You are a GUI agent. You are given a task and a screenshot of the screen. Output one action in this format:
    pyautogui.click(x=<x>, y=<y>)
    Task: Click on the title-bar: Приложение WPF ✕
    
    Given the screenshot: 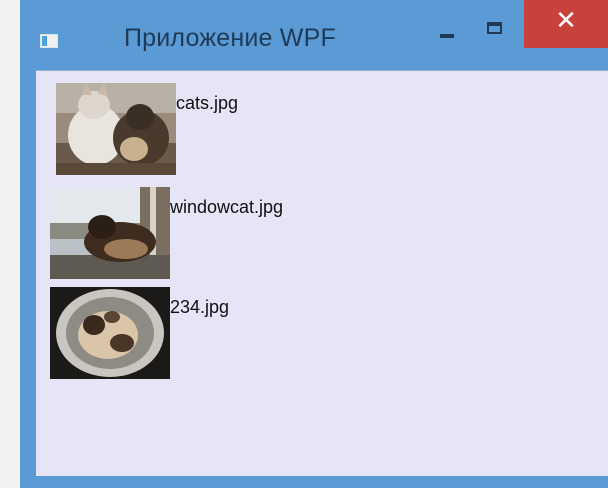 What is the action you would take?
    pyautogui.click(x=314, y=34)
    